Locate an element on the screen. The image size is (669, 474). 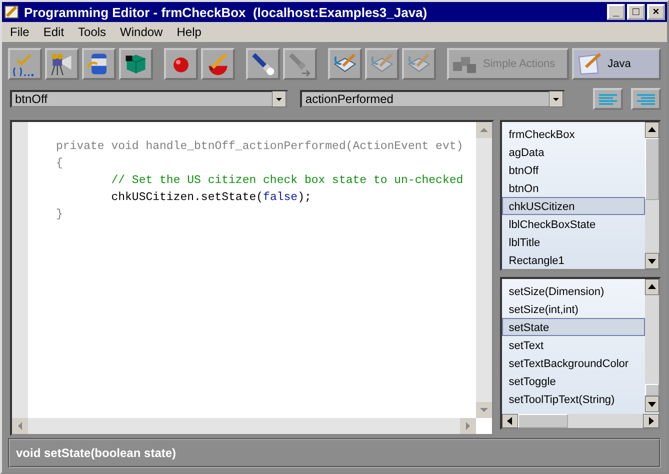
list-item: setTextBackgroundColor is located at coordinates (573, 363).